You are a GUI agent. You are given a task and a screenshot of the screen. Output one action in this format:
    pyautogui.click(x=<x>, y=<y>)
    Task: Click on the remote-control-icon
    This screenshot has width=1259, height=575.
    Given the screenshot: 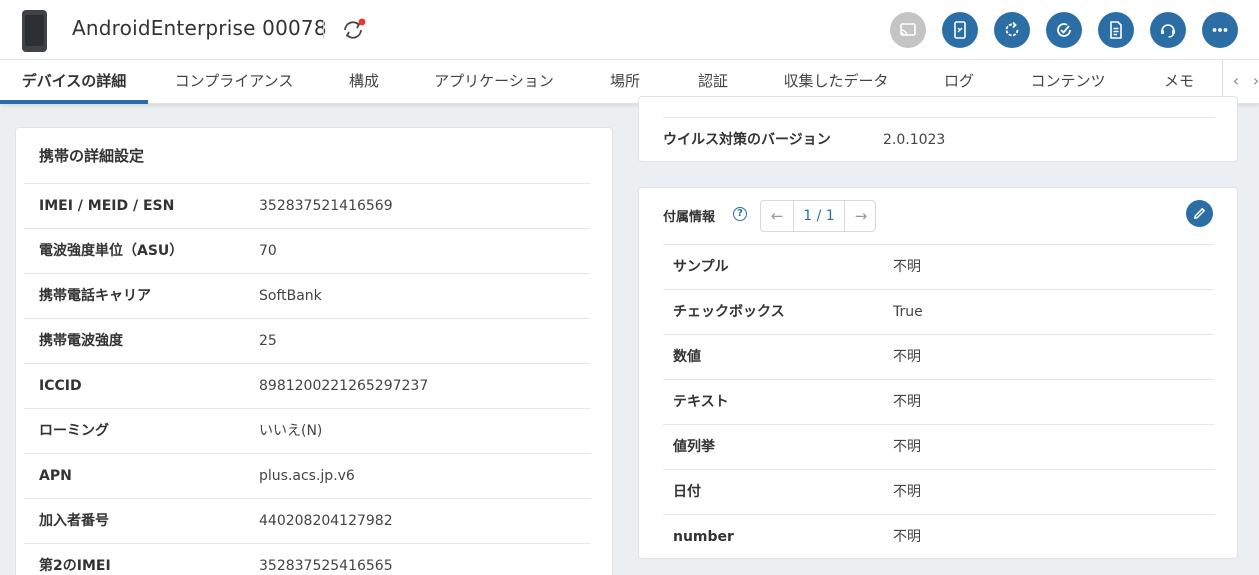 What is the action you would take?
    pyautogui.click(x=960, y=30)
    